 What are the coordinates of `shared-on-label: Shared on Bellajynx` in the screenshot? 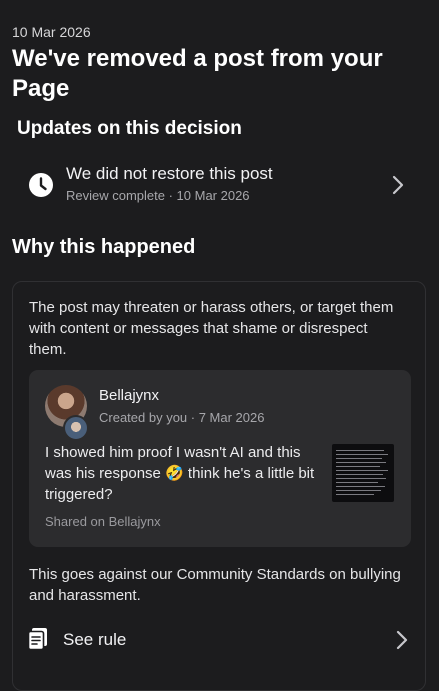 It's located at (103, 521).